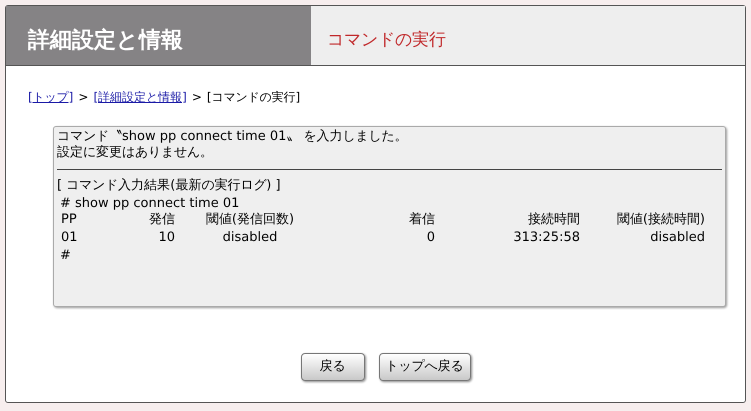 Image resolution: width=751 pixels, height=411 pixels. What do you see at coordinates (660, 219) in the screenshot?
I see `column-header: 閾値(接続時間)` at bounding box center [660, 219].